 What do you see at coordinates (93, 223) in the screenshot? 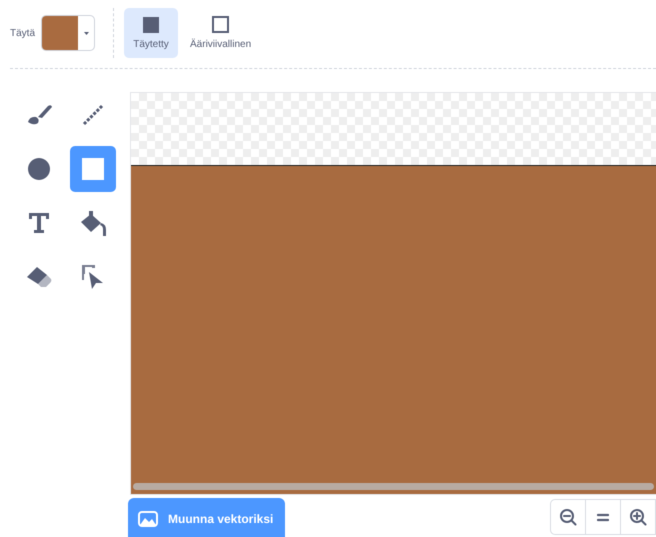
I see `paint-bucket-icon` at bounding box center [93, 223].